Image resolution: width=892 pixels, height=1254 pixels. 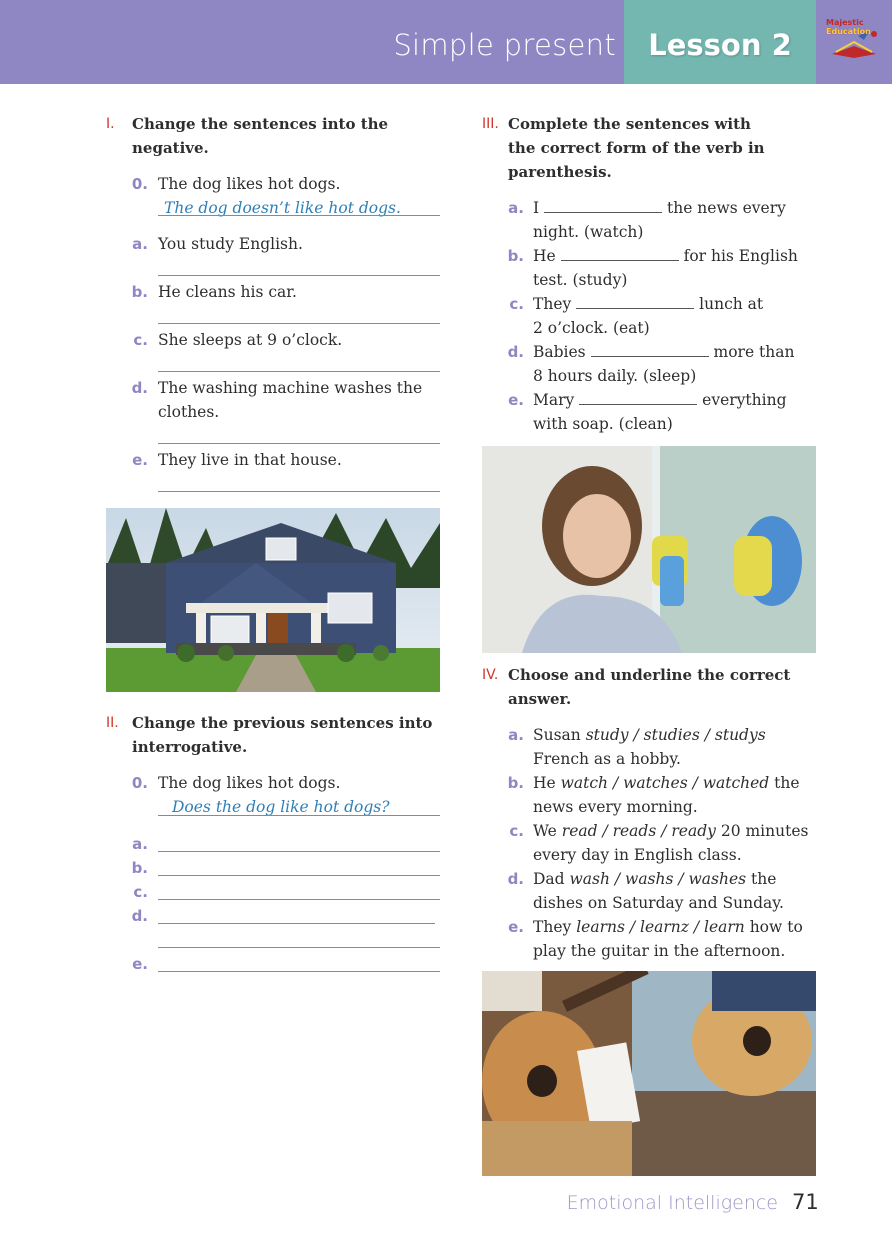 What do you see at coordinates (659, 951) in the screenshot?
I see `exercise-sentence: play the guitar in the afternoon.` at bounding box center [659, 951].